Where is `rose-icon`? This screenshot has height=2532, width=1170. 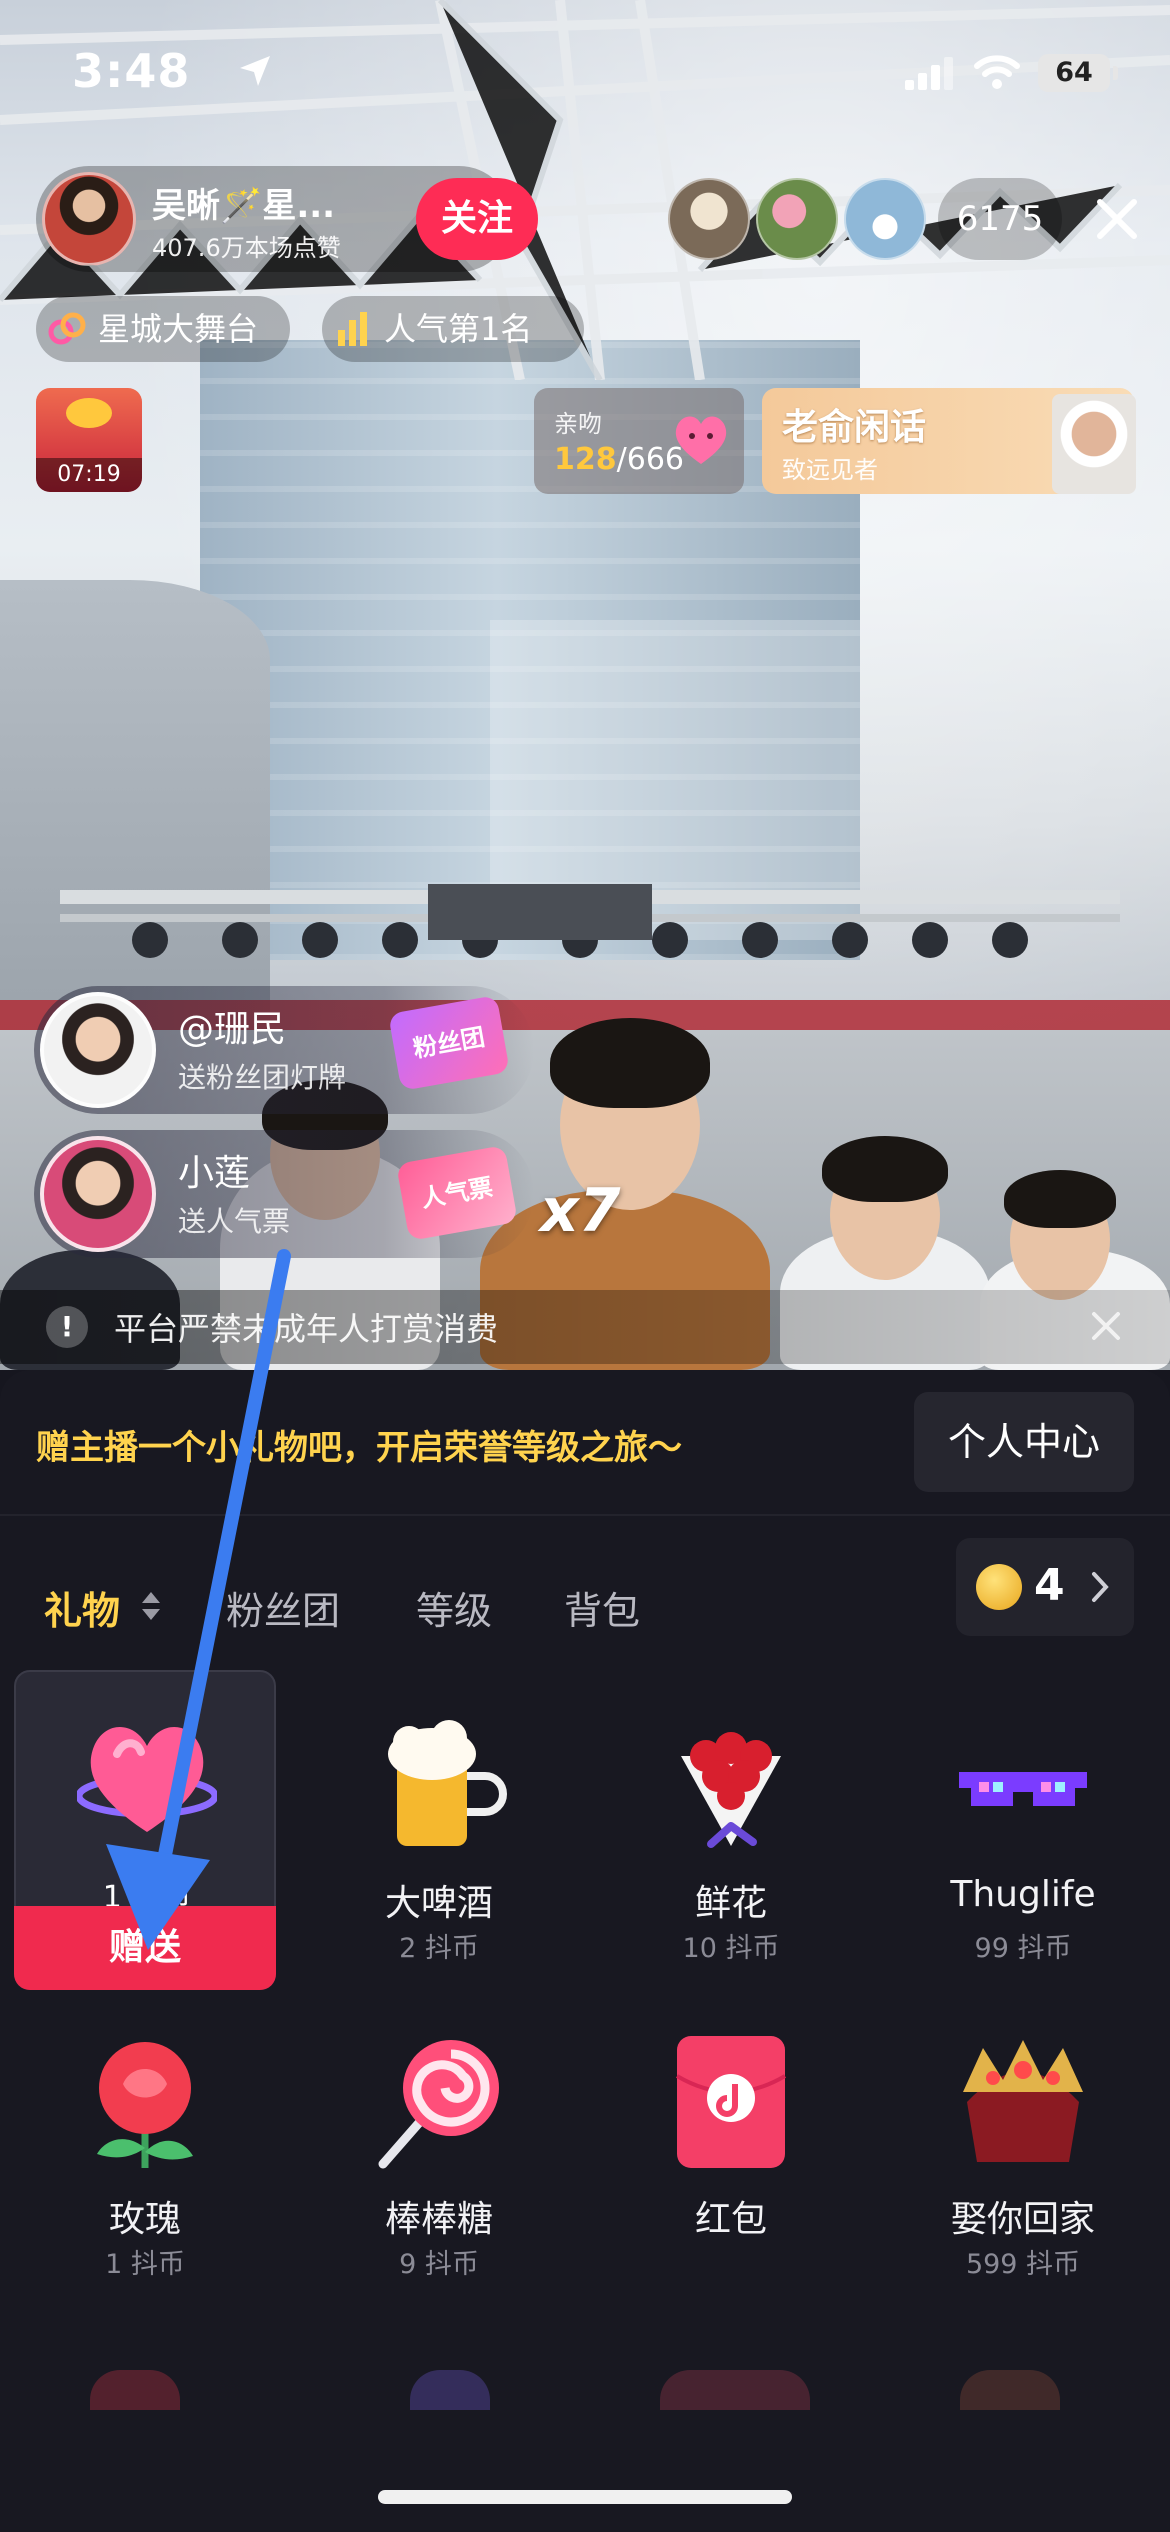 rose-icon is located at coordinates (145, 2105).